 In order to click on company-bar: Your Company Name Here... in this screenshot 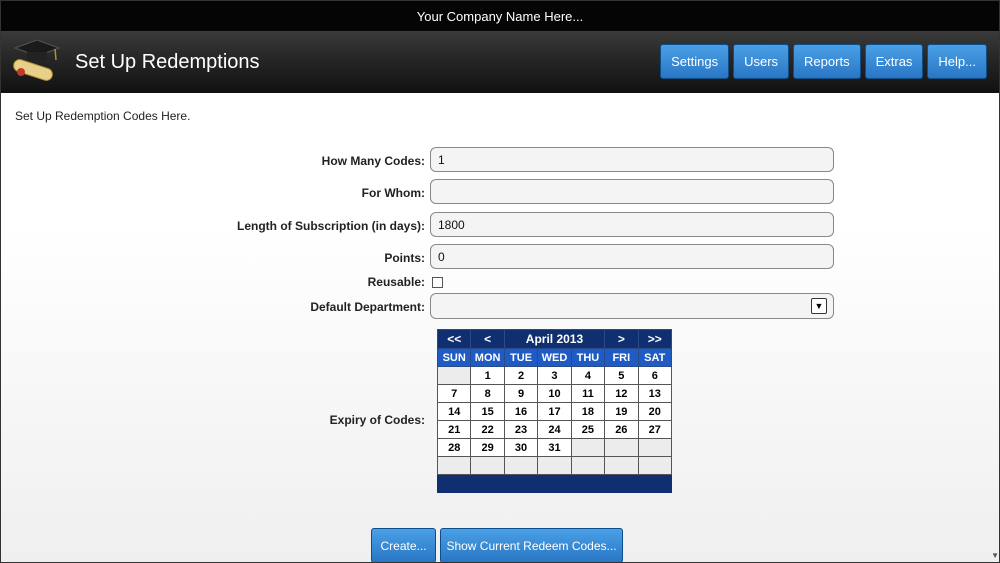, I will do `click(500, 16)`.